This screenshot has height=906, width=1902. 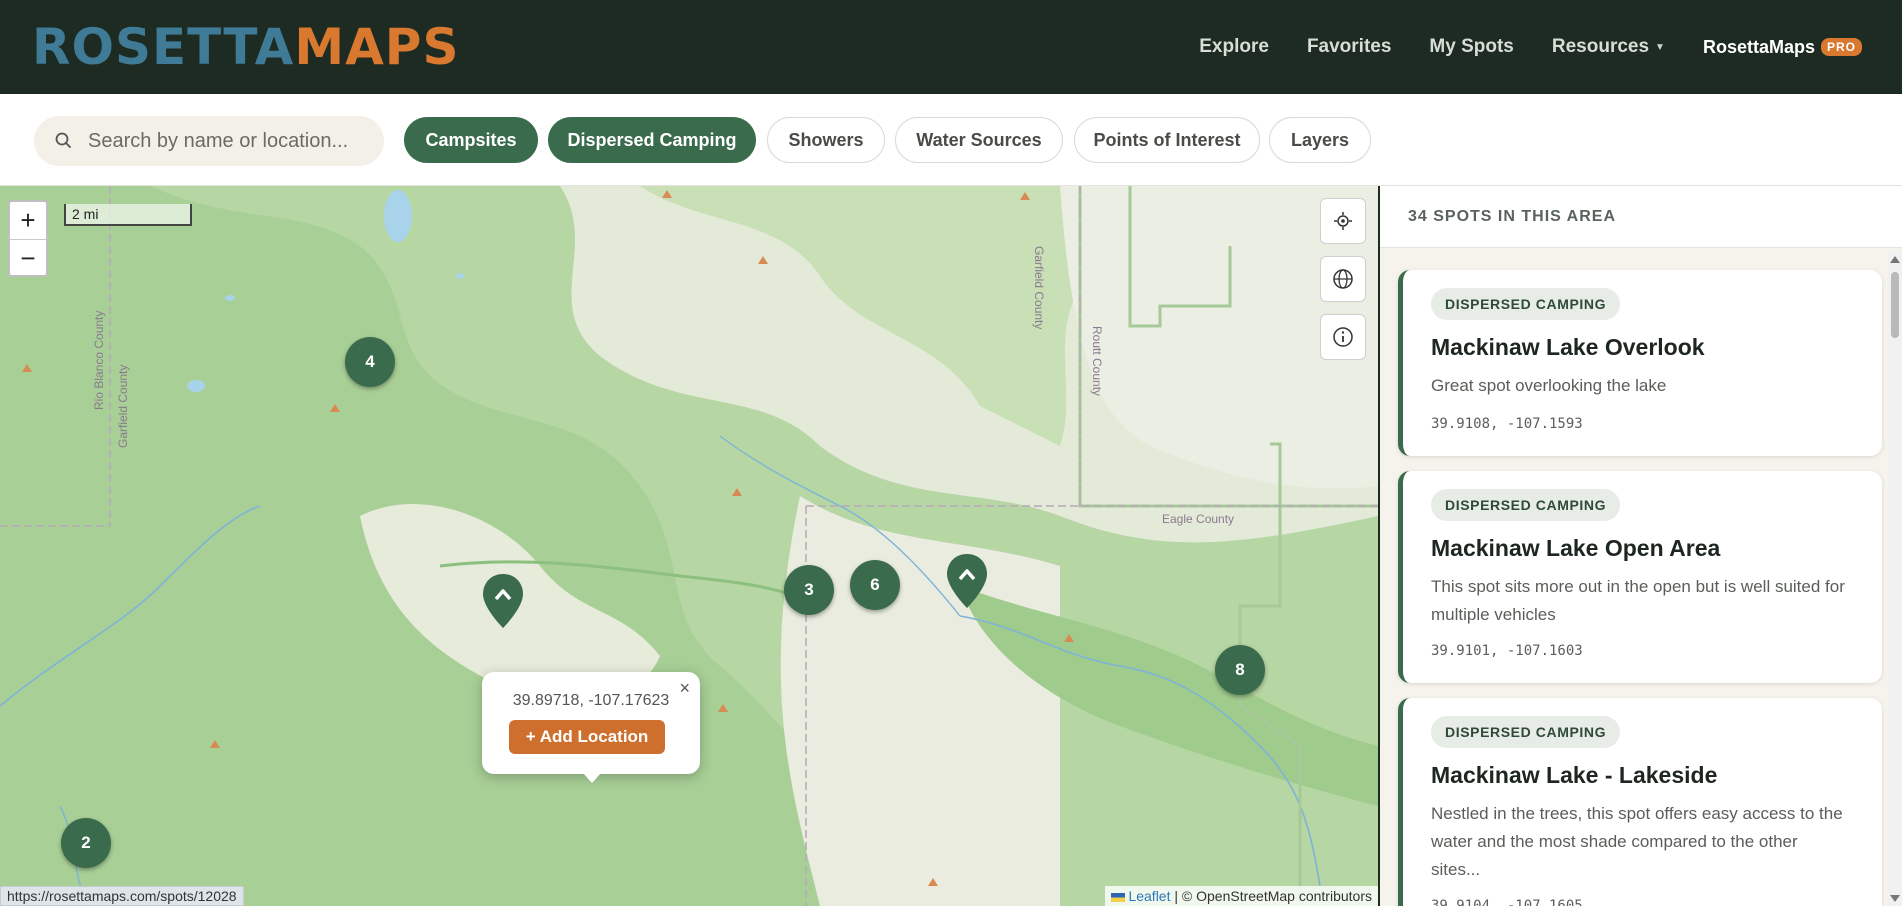 I want to click on search-box, so click(x=209, y=141).